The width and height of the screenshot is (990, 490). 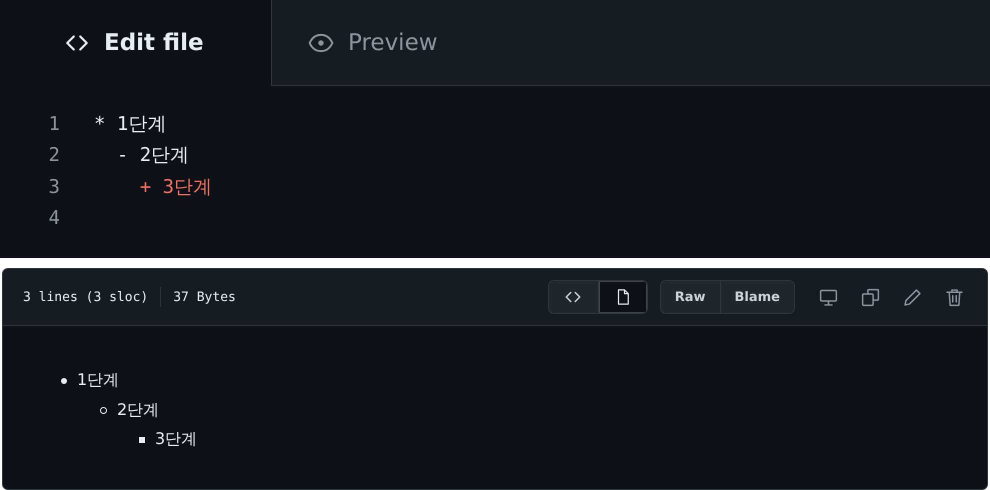 What do you see at coordinates (204, 297) in the screenshot?
I see `file-size: 37 Bytes` at bounding box center [204, 297].